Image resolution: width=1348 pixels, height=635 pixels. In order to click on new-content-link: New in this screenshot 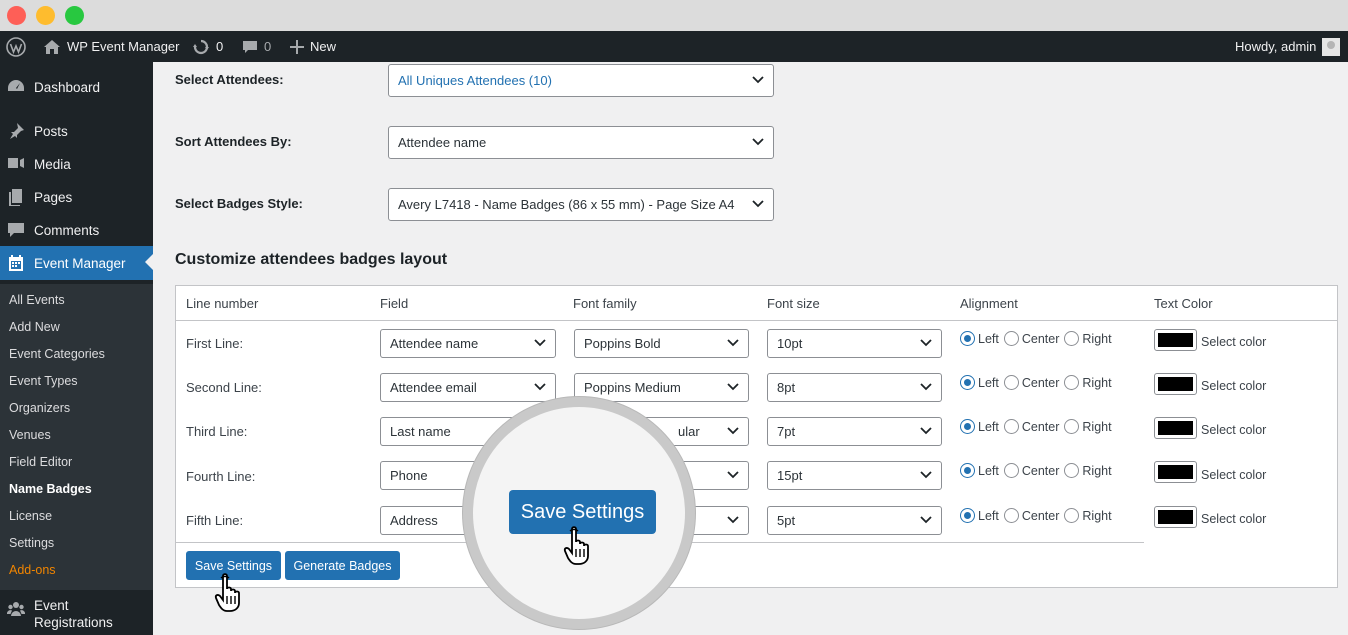, I will do `click(313, 46)`.